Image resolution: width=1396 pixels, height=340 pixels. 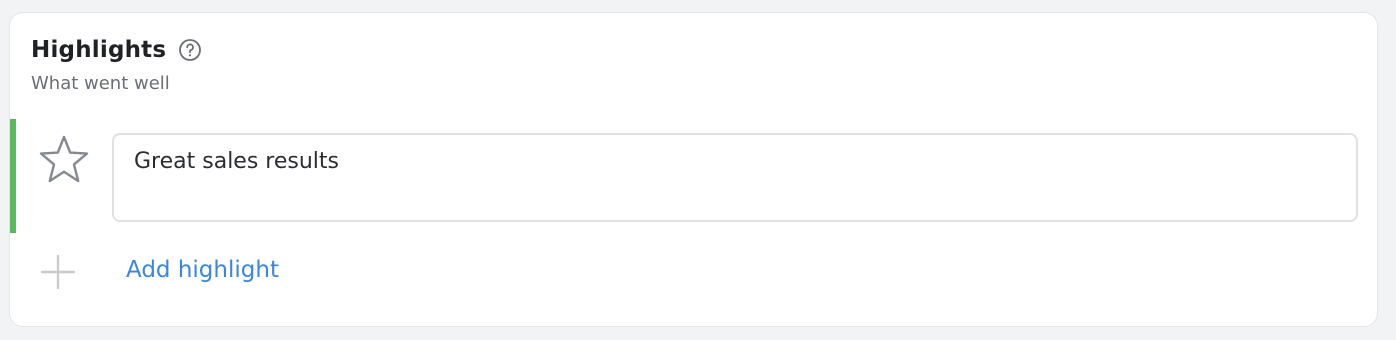 What do you see at coordinates (202, 270) in the screenshot?
I see `add-highlight-link: Add highlight` at bounding box center [202, 270].